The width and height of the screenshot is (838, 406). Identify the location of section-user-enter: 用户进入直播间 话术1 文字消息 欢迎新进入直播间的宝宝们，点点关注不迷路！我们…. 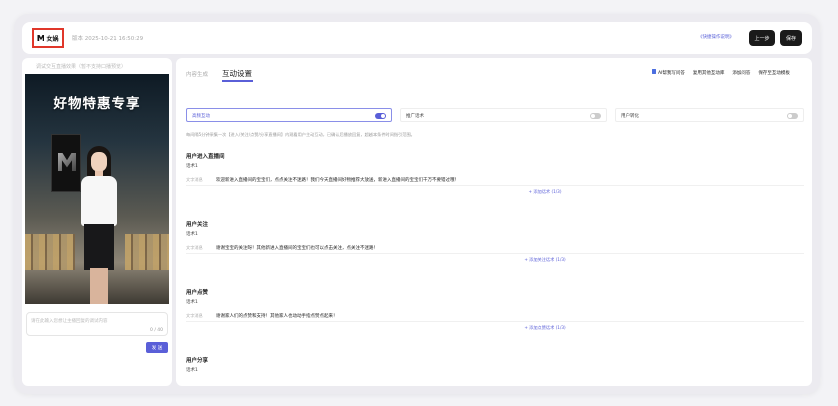
(495, 175).